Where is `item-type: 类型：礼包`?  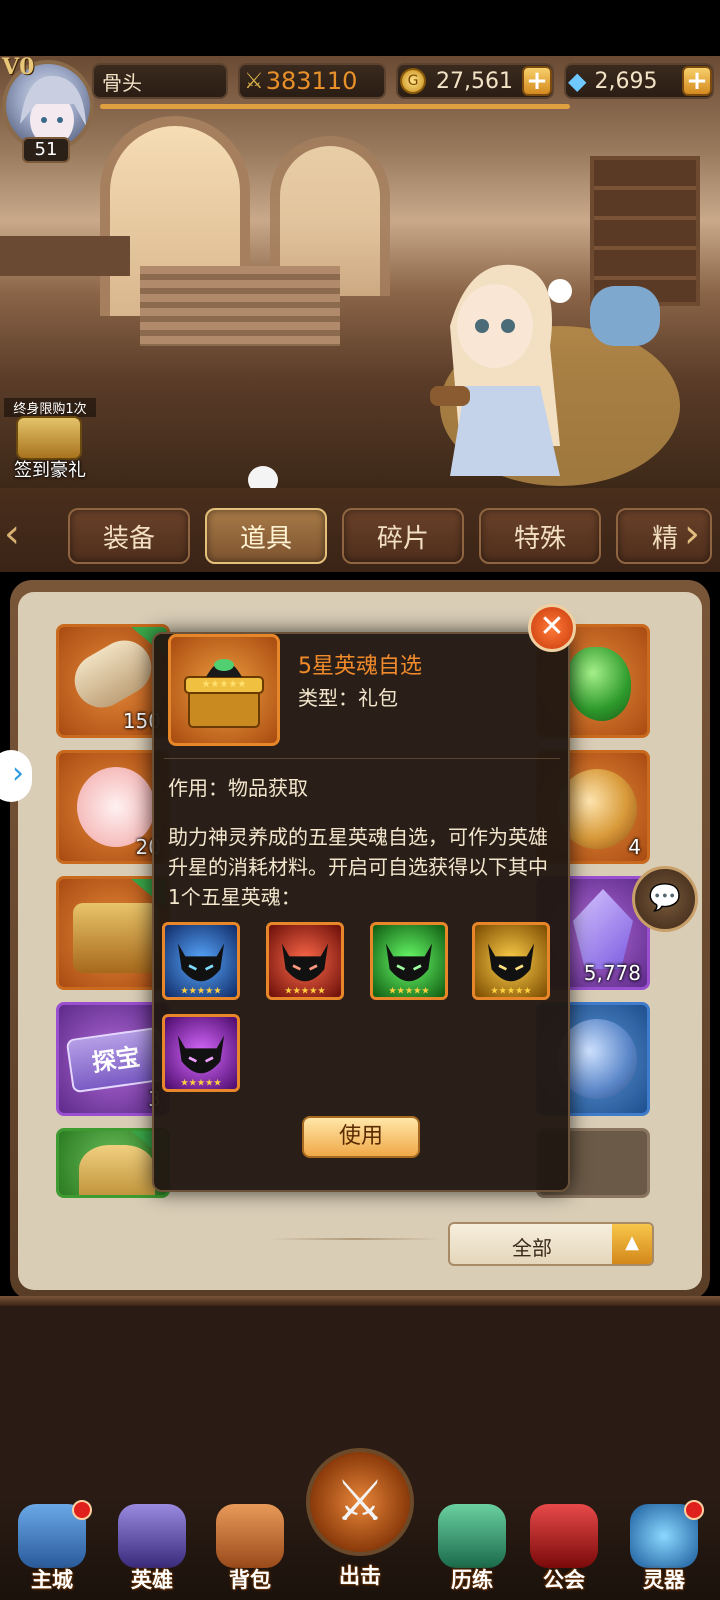 item-type: 类型：礼包 is located at coordinates (348, 698).